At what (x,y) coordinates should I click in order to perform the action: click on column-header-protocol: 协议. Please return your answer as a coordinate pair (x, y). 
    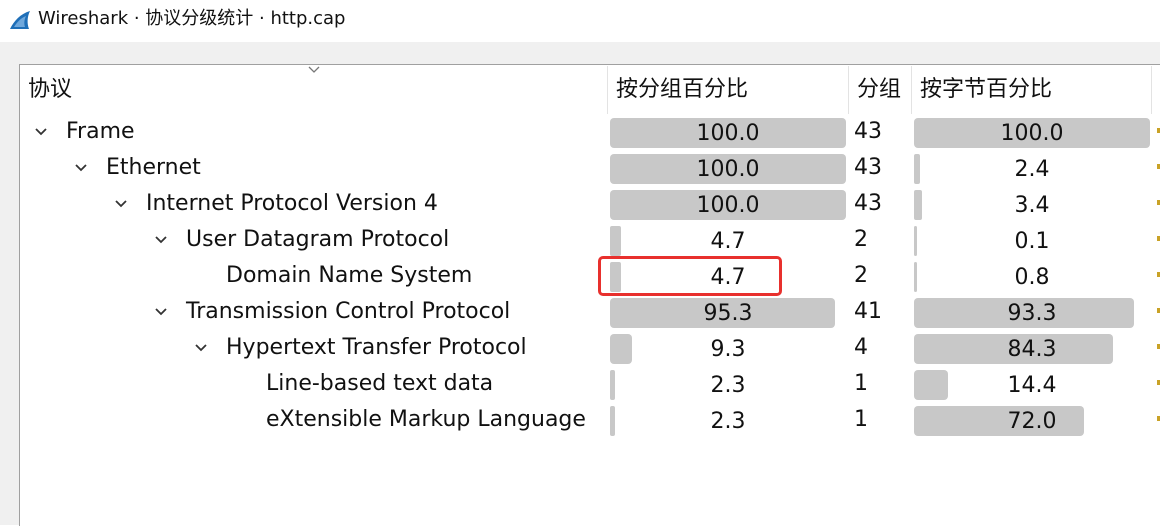
    Looking at the image, I should click on (313, 90).